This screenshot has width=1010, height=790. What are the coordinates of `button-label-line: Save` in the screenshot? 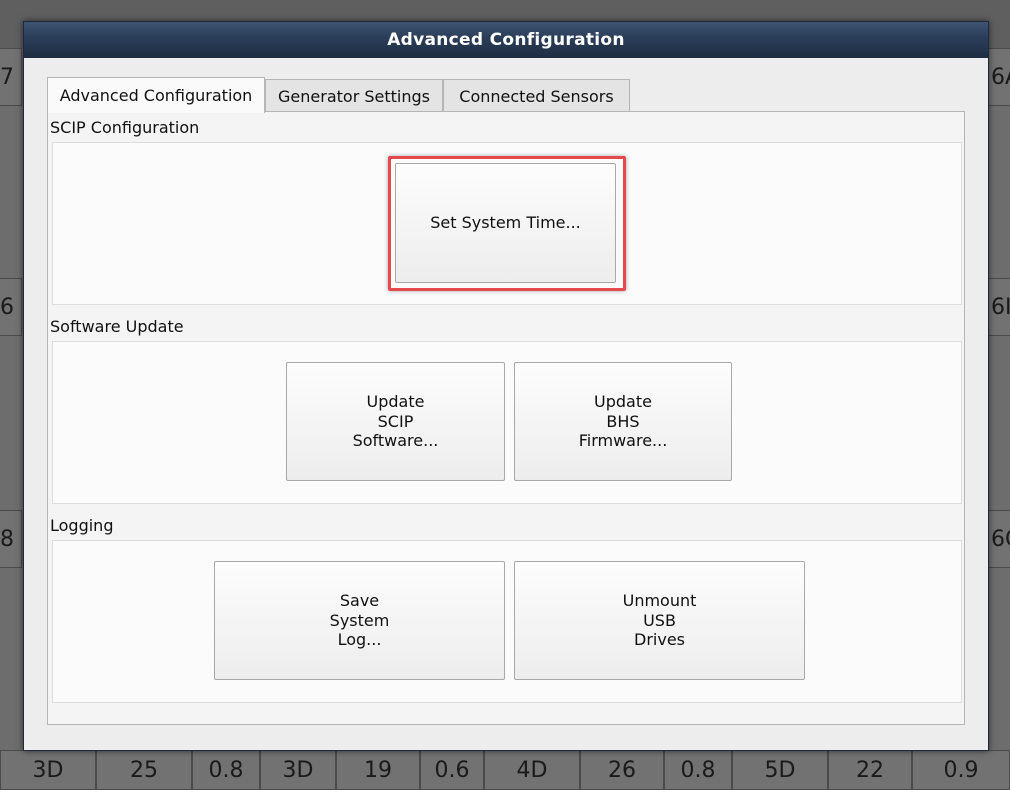 It's located at (359, 601).